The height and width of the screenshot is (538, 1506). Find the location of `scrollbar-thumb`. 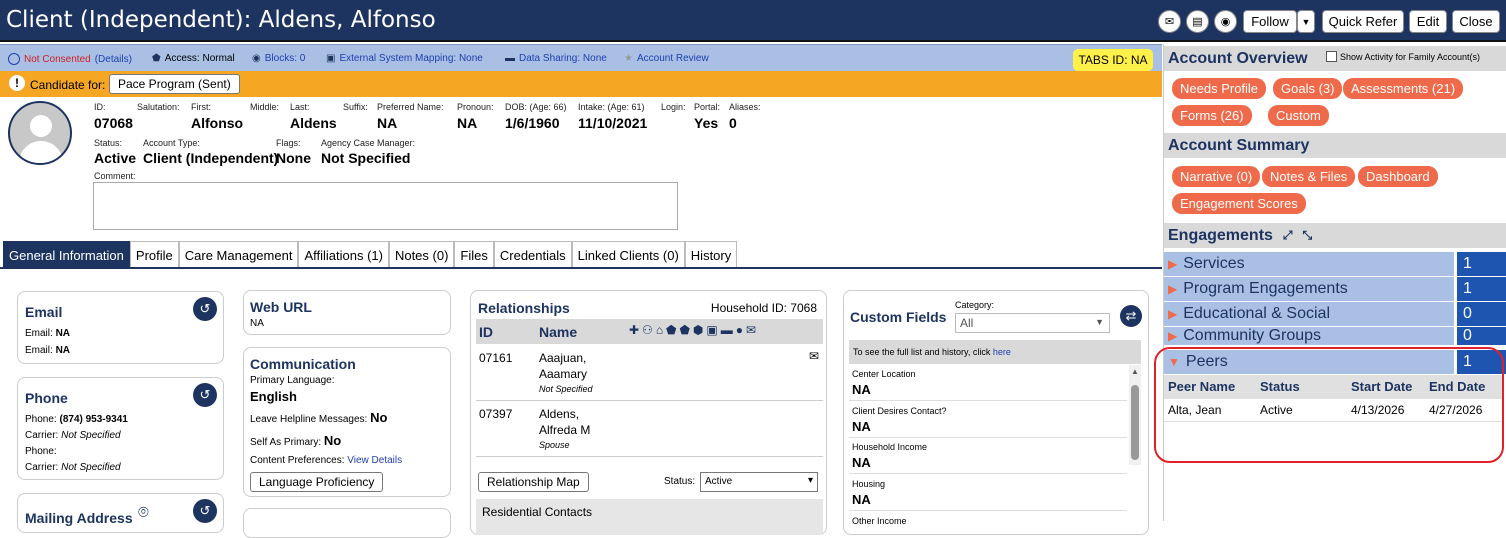

scrollbar-thumb is located at coordinates (1135, 422).